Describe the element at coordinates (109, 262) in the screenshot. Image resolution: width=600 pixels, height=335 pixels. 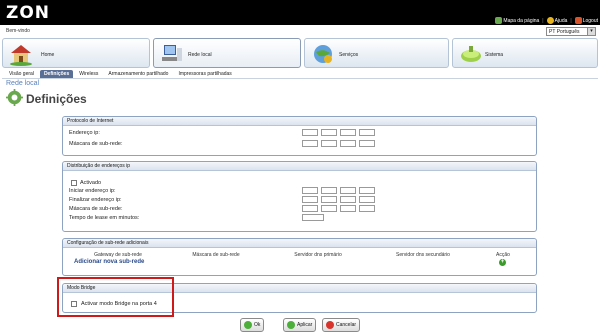
I see `add-subnet-link: Adicionar nova sub-rede` at that location.